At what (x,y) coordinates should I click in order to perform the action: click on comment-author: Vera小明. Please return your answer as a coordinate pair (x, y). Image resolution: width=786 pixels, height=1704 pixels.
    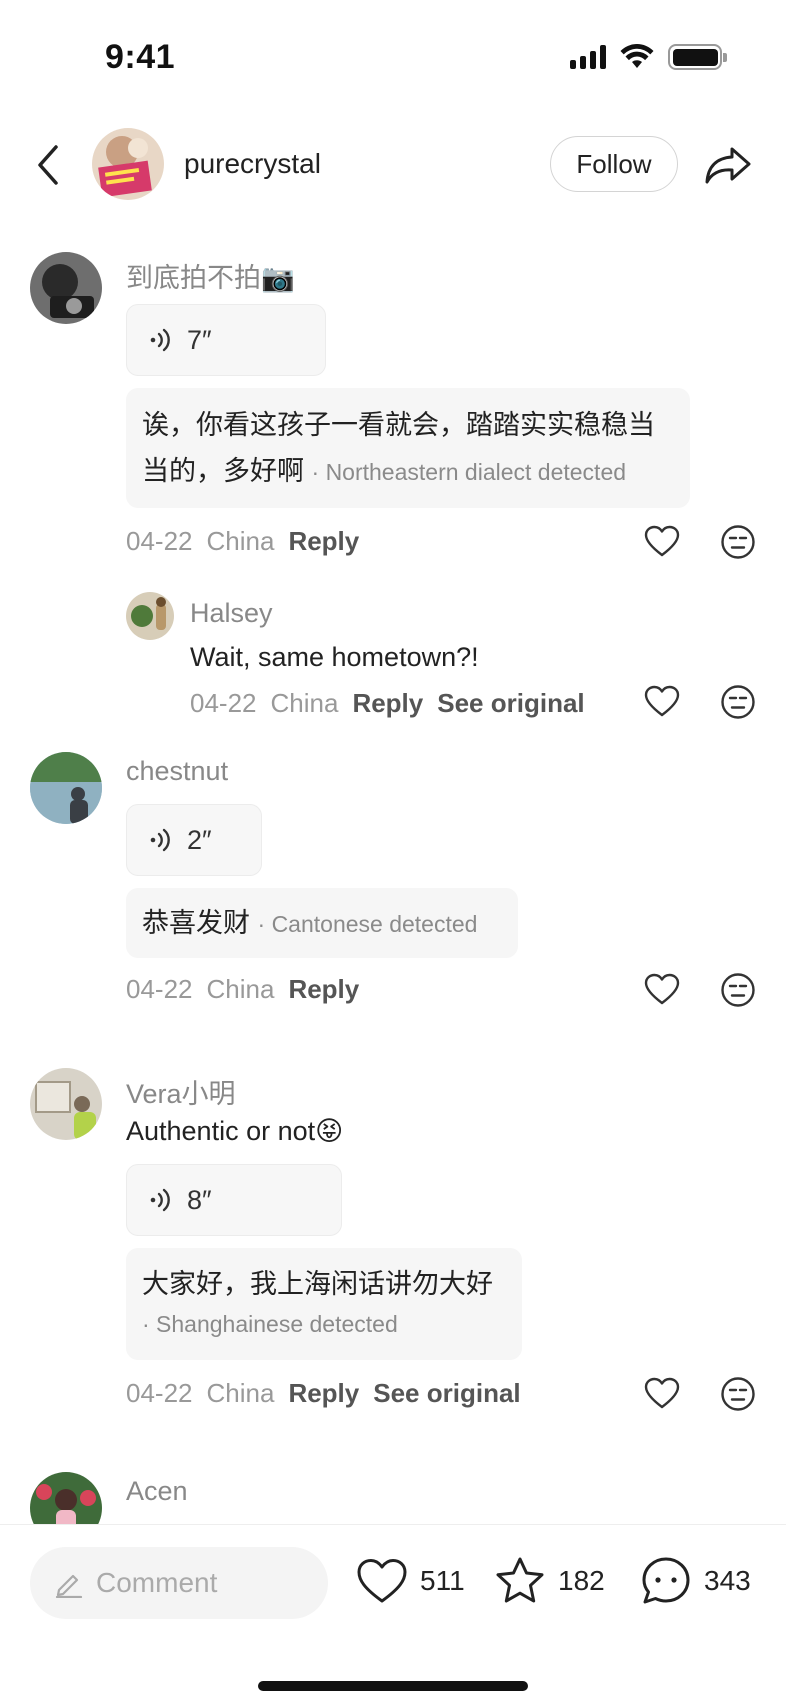
    Looking at the image, I should click on (181, 1091).